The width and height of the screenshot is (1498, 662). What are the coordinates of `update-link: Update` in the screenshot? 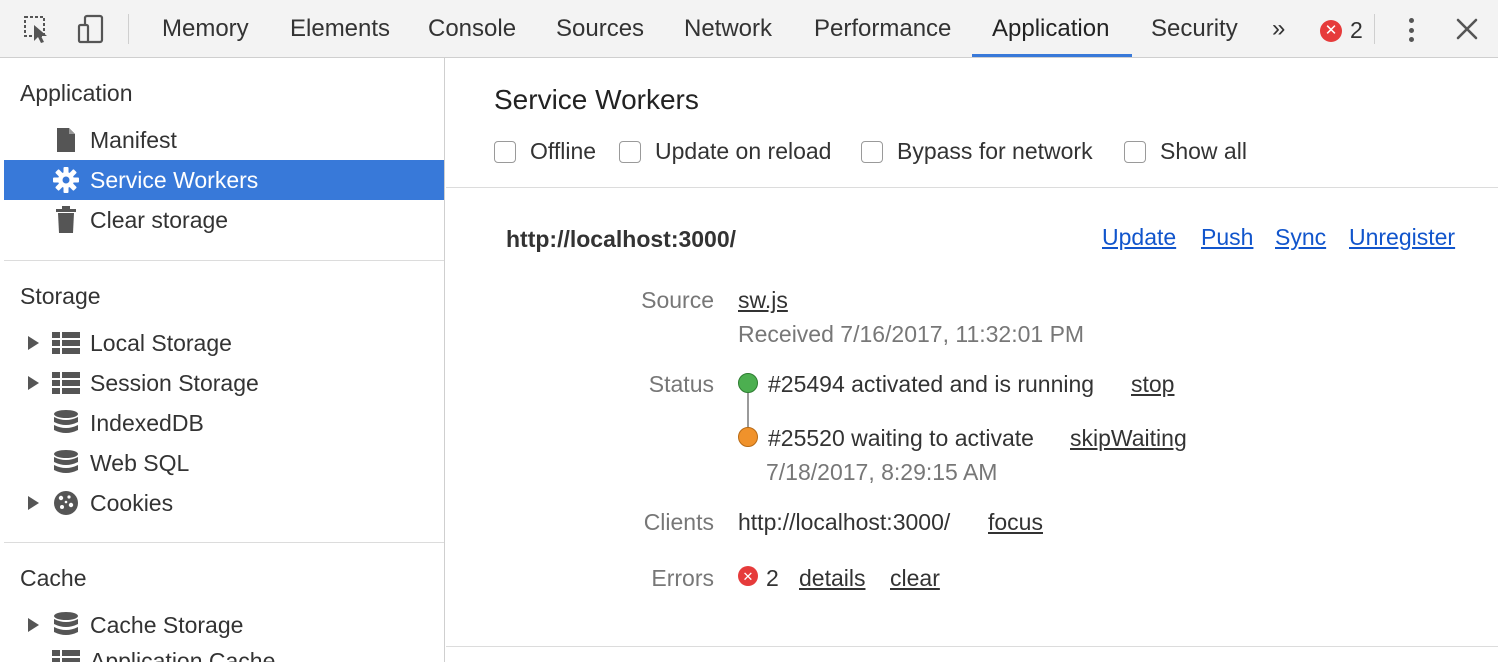 It's located at (1139, 237).